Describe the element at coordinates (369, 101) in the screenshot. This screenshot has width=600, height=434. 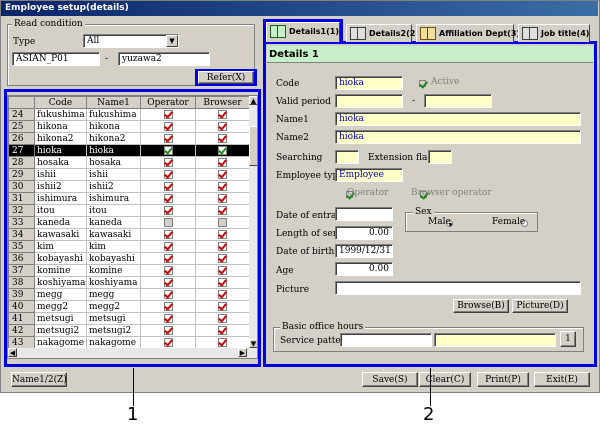
I see `valid-from-field` at that location.